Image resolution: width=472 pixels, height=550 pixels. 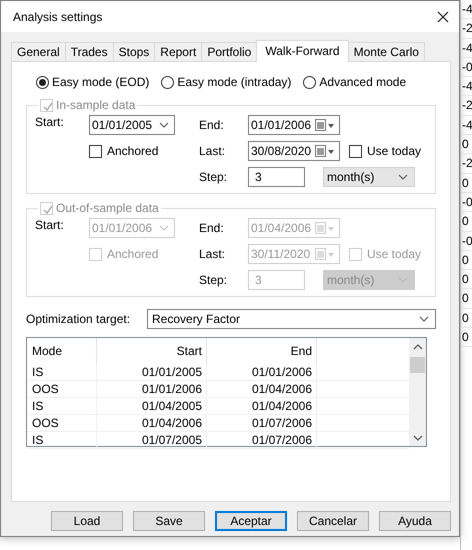 I want to click on dialog-button: Save, so click(x=169, y=521).